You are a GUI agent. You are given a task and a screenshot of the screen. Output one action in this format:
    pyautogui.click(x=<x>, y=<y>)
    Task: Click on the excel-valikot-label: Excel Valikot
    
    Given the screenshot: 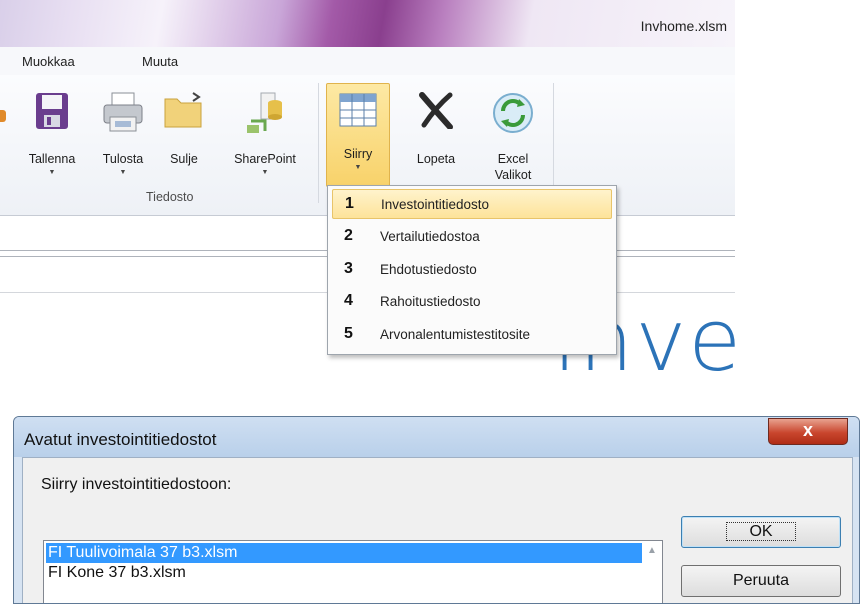 What is the action you would take?
    pyautogui.click(x=513, y=167)
    